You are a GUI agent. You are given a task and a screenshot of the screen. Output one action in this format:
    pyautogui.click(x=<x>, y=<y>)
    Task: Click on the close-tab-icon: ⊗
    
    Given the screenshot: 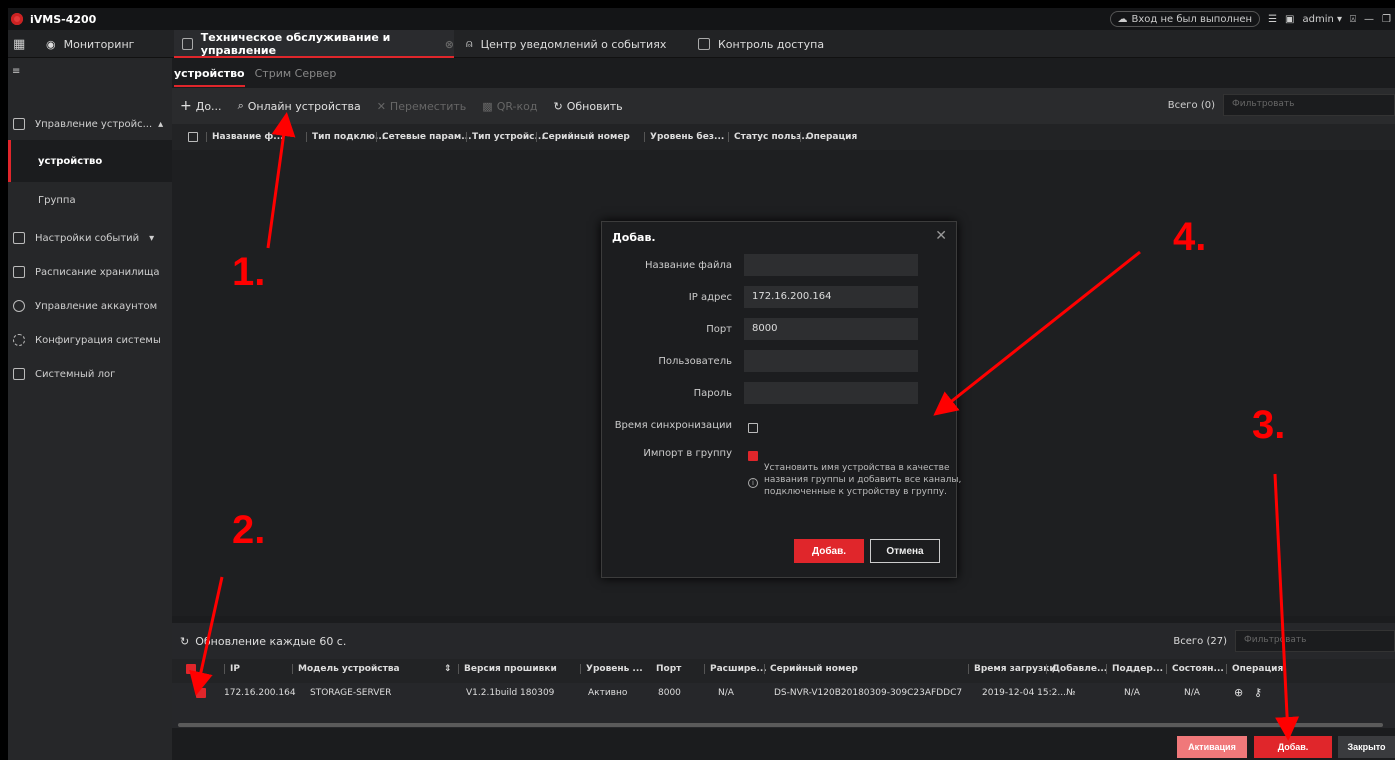 What is the action you would take?
    pyautogui.click(x=449, y=44)
    